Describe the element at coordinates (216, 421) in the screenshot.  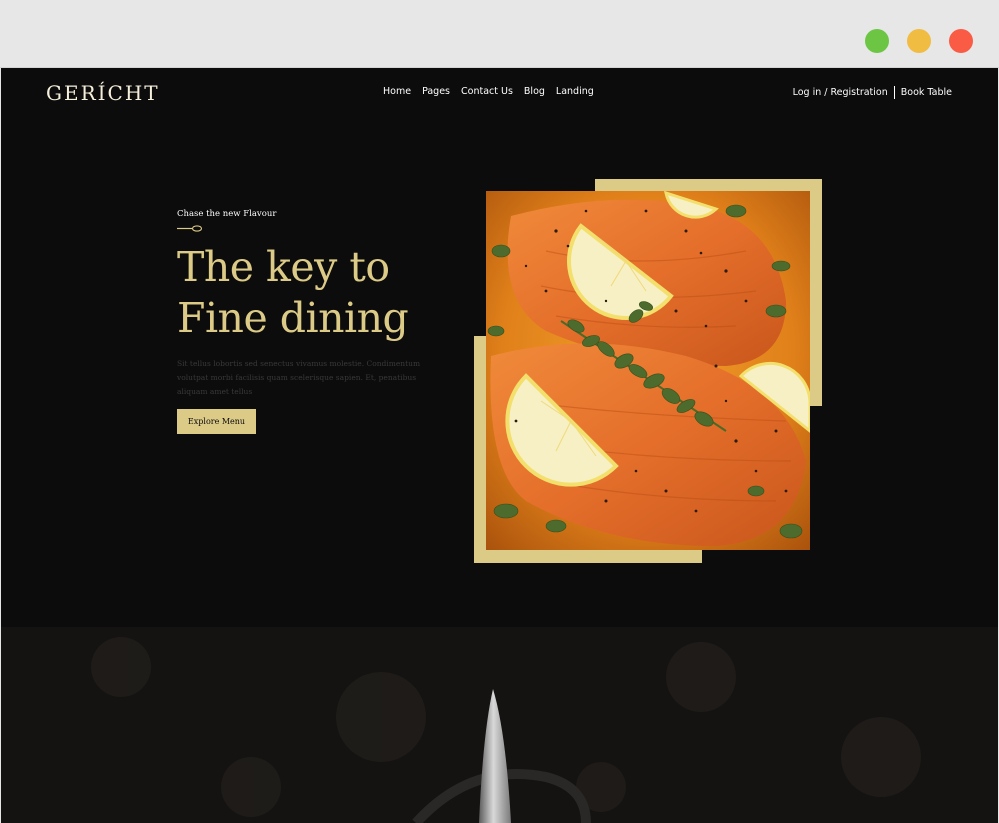
I see `explore-menu-button: Explore Menu` at that location.